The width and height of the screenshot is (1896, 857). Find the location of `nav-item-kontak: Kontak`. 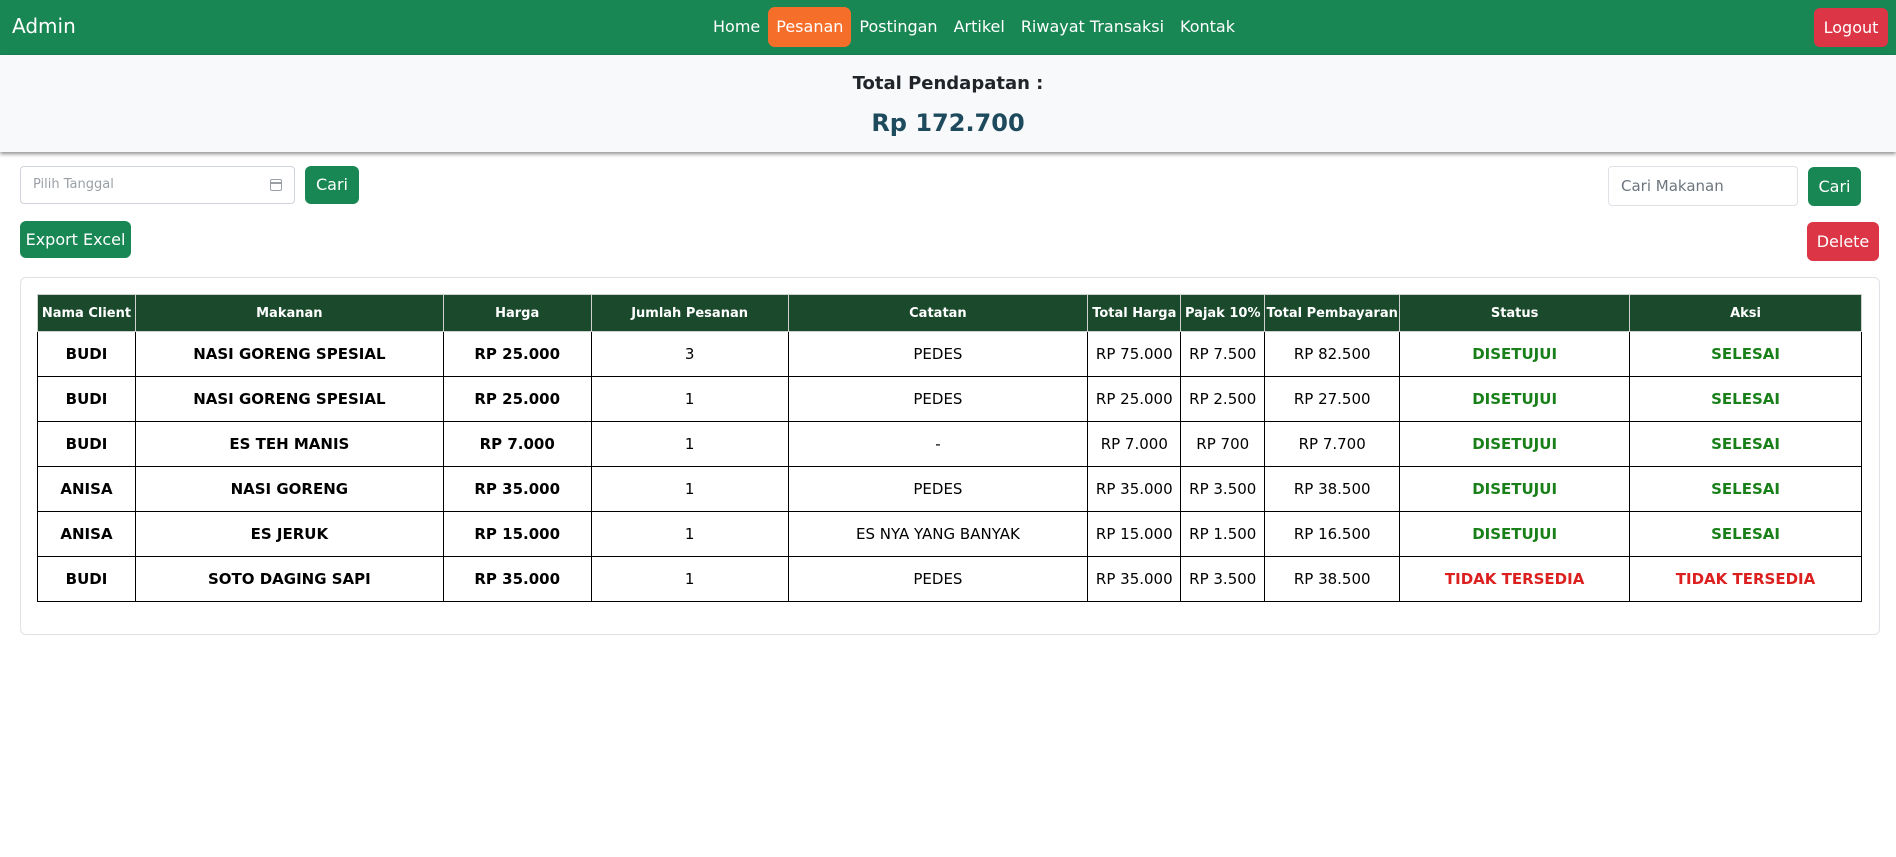

nav-item-kontak: Kontak is located at coordinates (1207, 27).